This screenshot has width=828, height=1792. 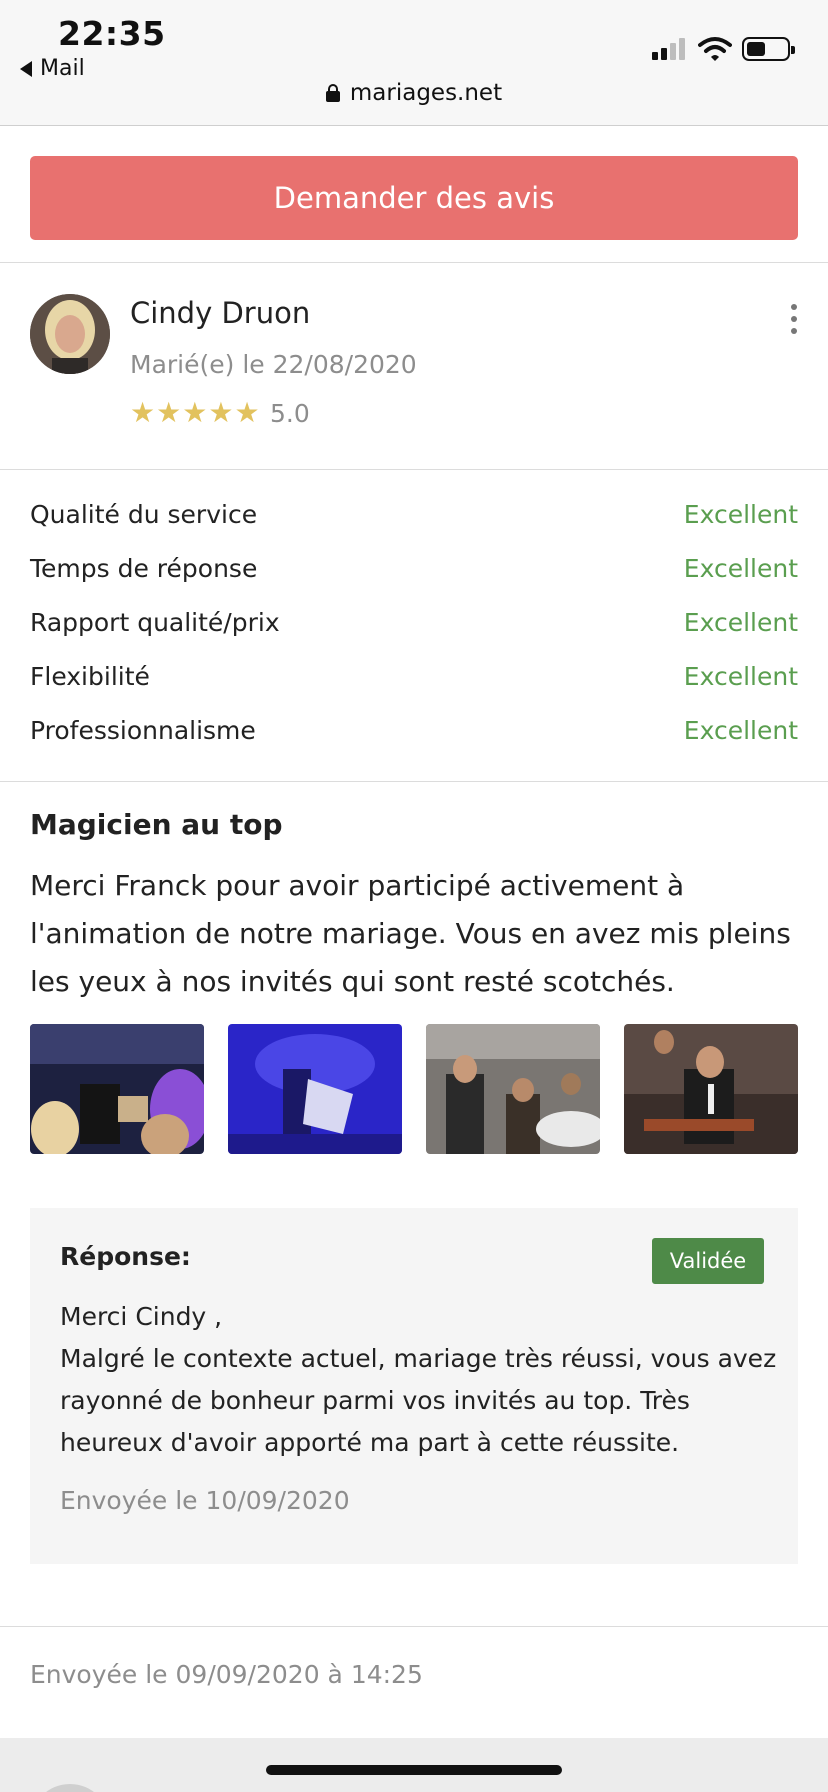 What do you see at coordinates (794, 319) in the screenshot?
I see `more-options-icon` at bounding box center [794, 319].